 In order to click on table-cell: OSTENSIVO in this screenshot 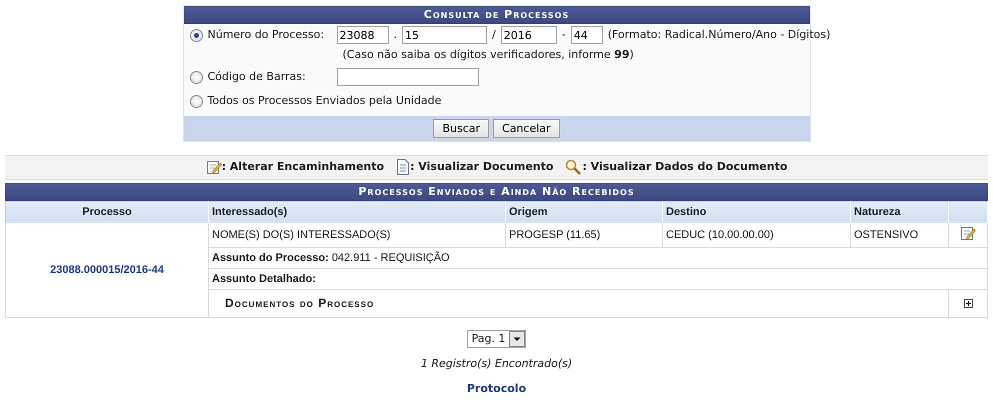, I will do `click(899, 234)`.